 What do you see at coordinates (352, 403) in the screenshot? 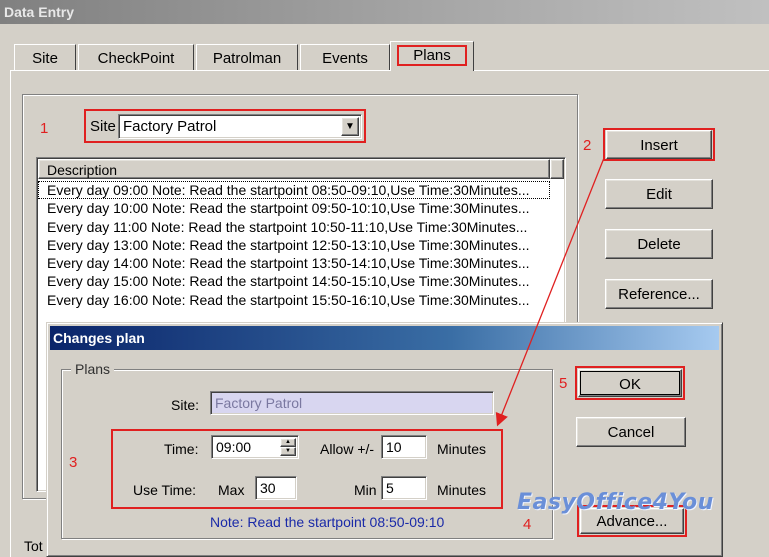
I see `dialog-site-field: Factory Patrol` at bounding box center [352, 403].